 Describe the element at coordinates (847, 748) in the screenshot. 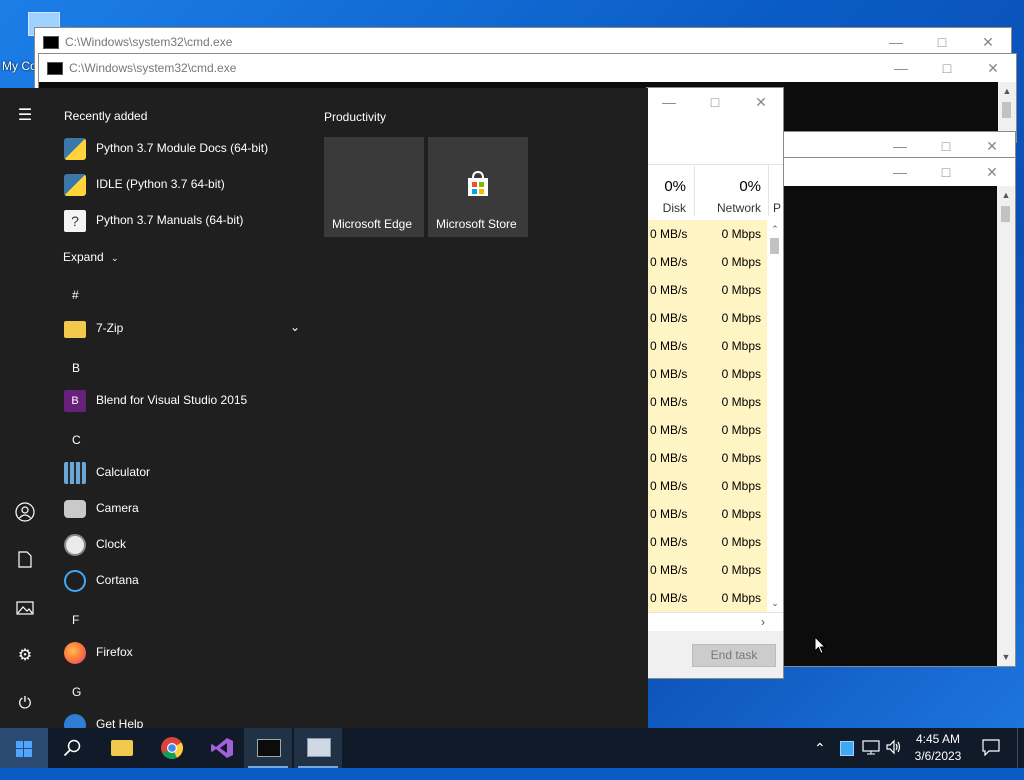

I see `tray-app-icon` at that location.